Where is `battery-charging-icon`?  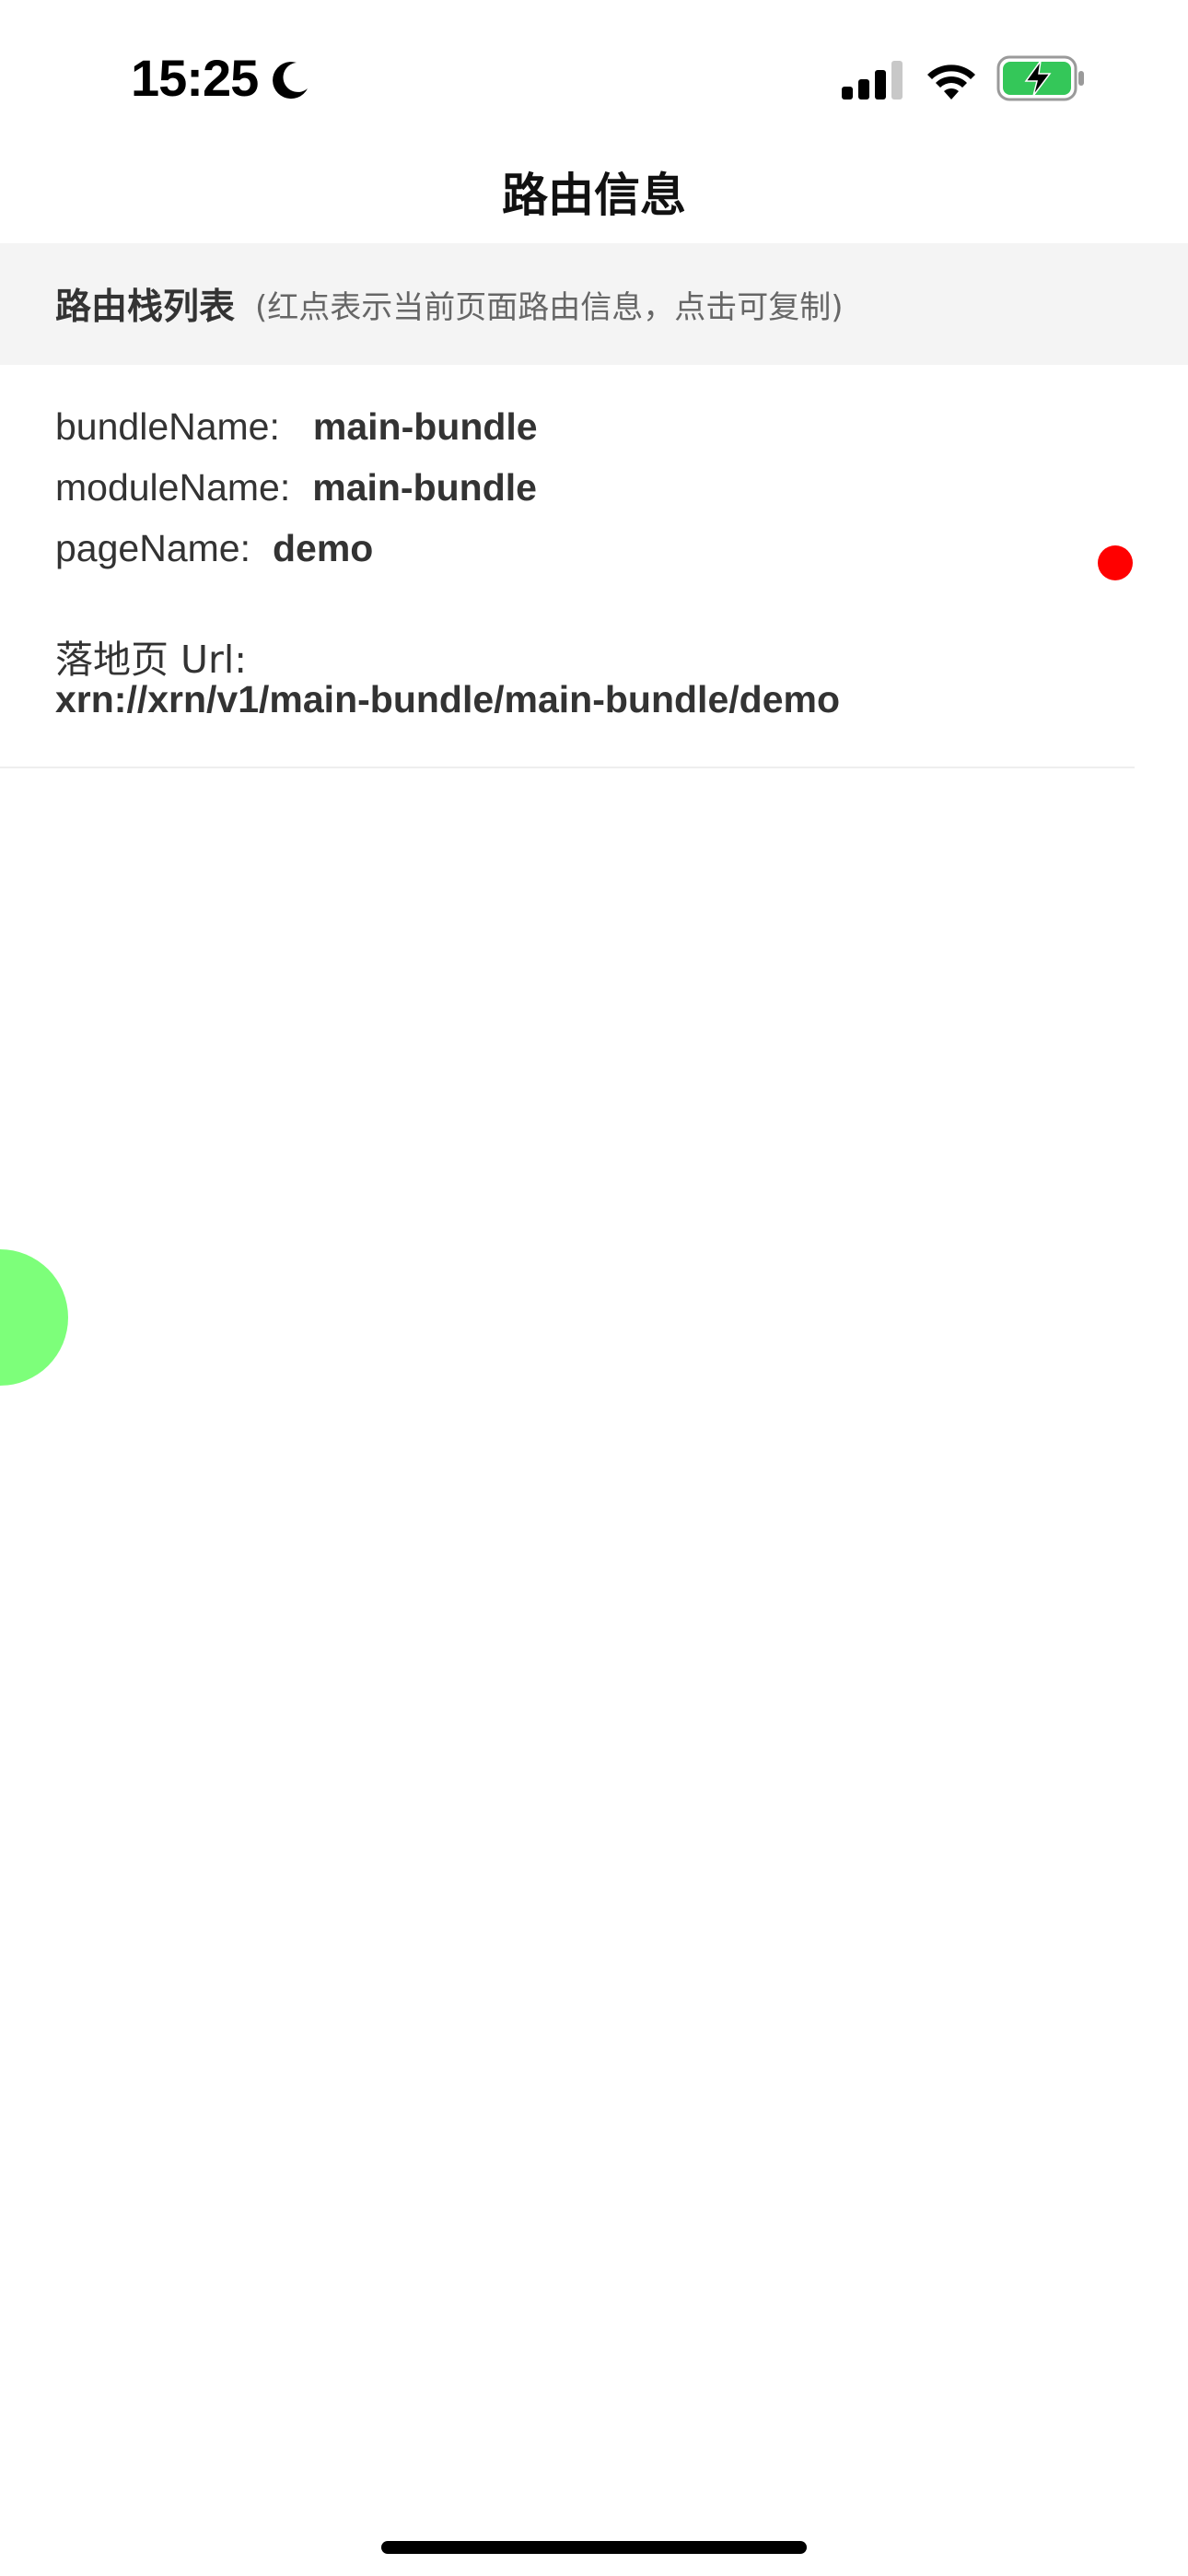
battery-charging-icon is located at coordinates (1040, 78).